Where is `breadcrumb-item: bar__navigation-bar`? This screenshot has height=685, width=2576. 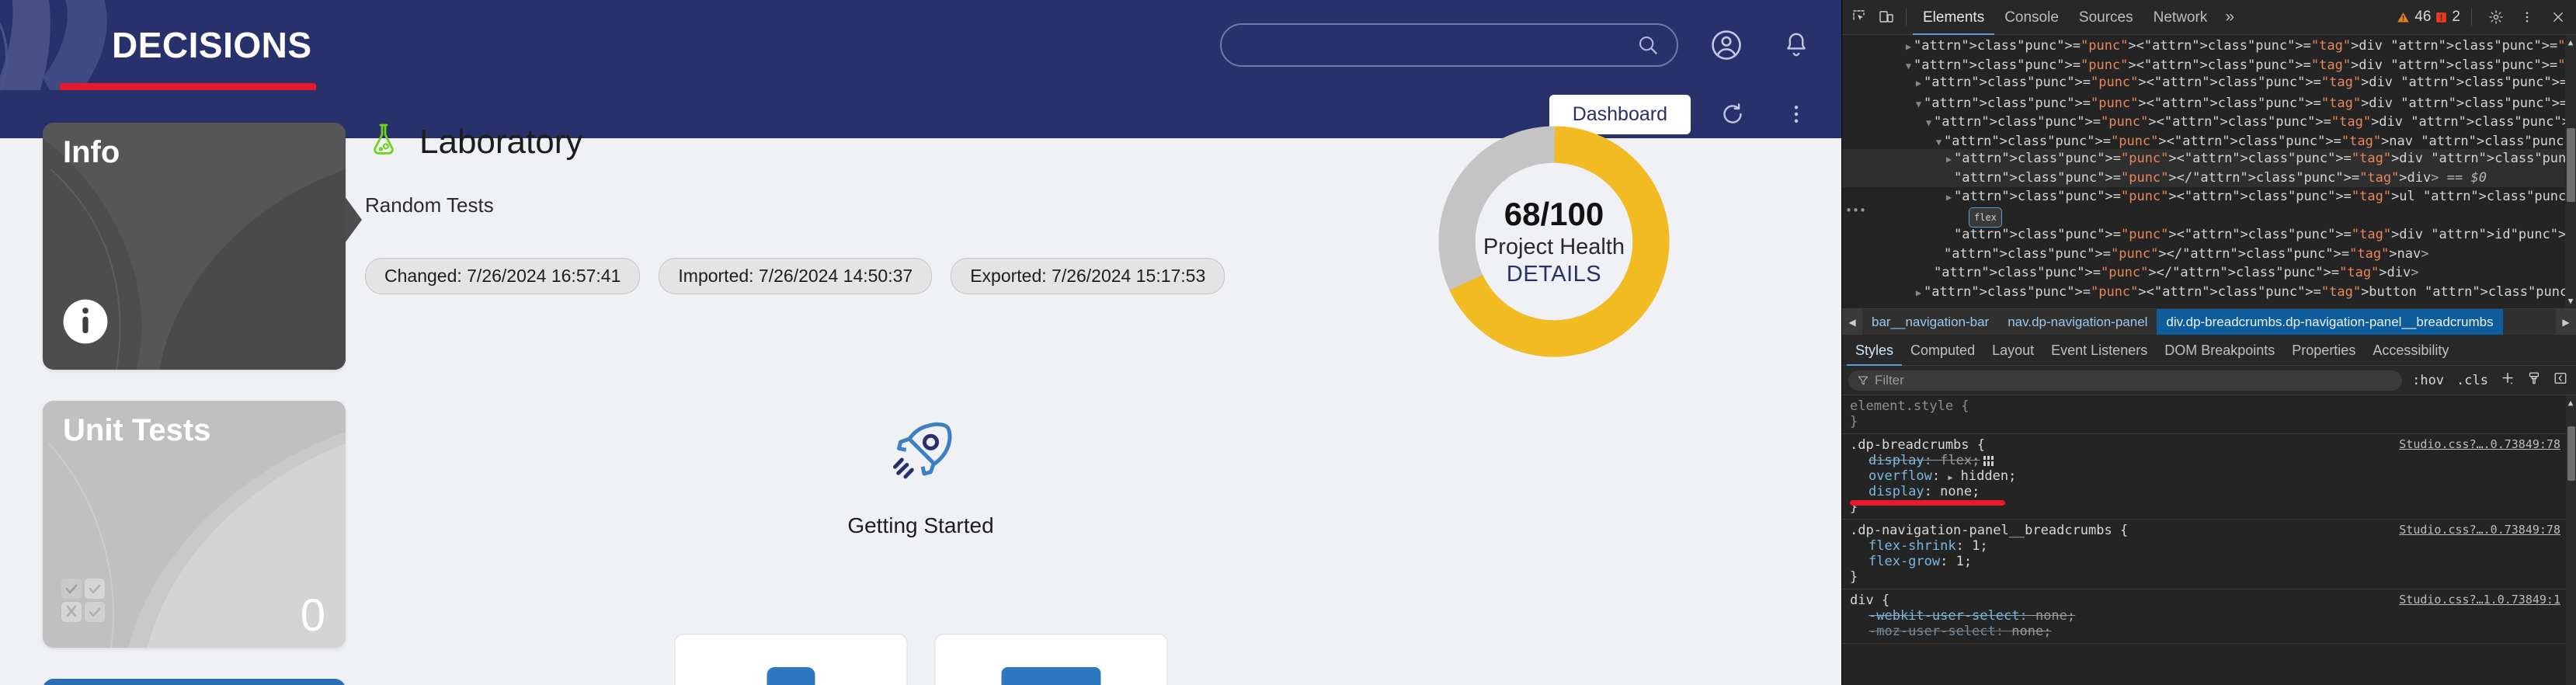
breadcrumb-item: bar__navigation-bar is located at coordinates (1930, 322).